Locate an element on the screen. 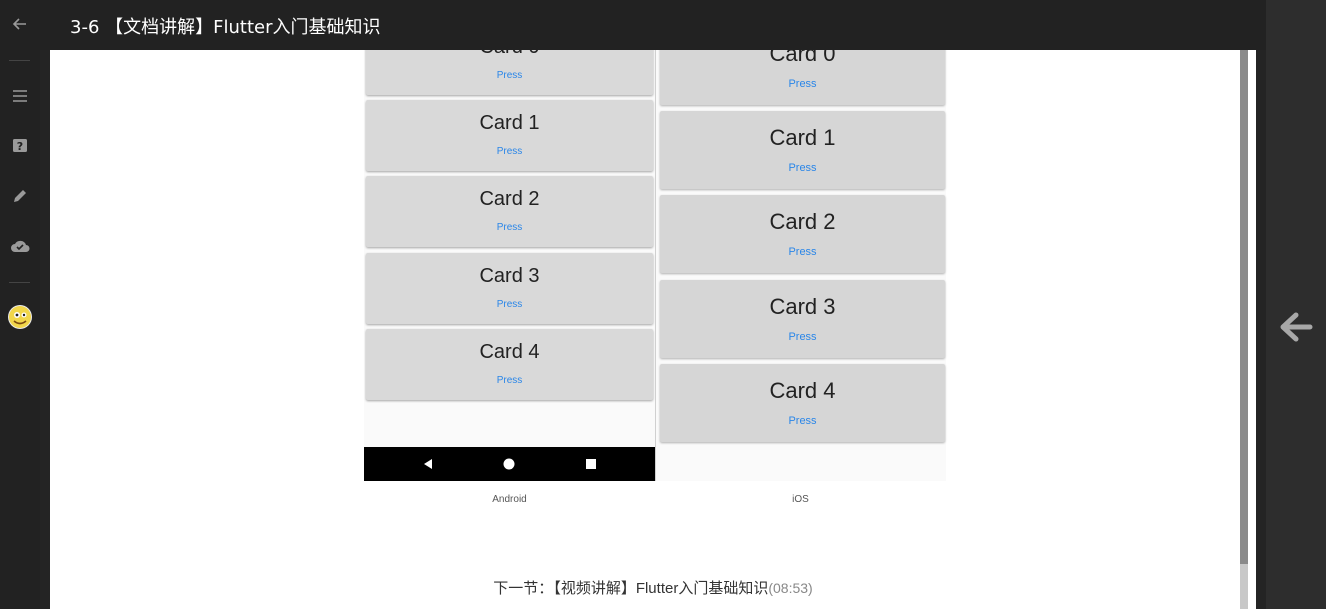 Image resolution: width=1326 pixels, height=609 pixels. edit-icon is located at coordinates (20, 196).